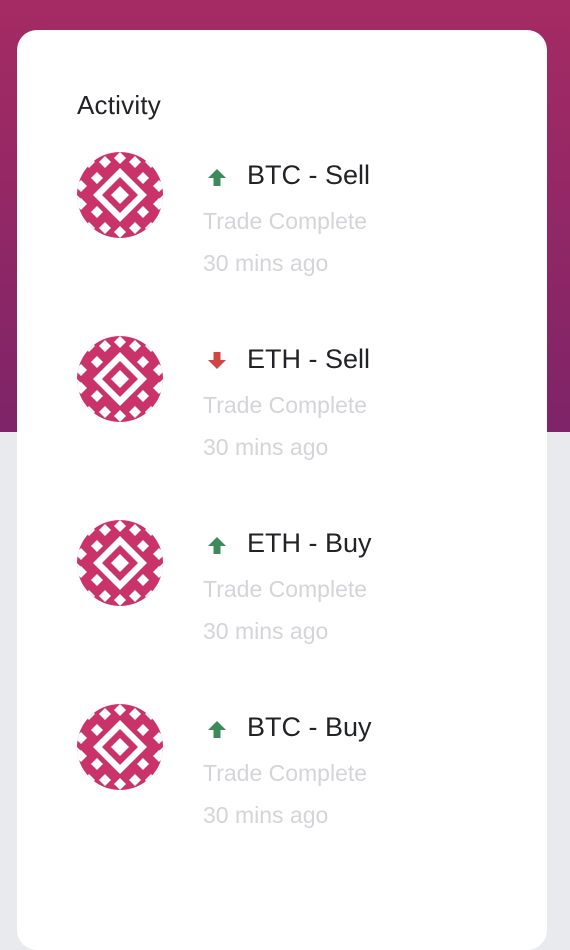 This screenshot has height=950, width=570. I want to click on arrow-down-icon, so click(217, 361).